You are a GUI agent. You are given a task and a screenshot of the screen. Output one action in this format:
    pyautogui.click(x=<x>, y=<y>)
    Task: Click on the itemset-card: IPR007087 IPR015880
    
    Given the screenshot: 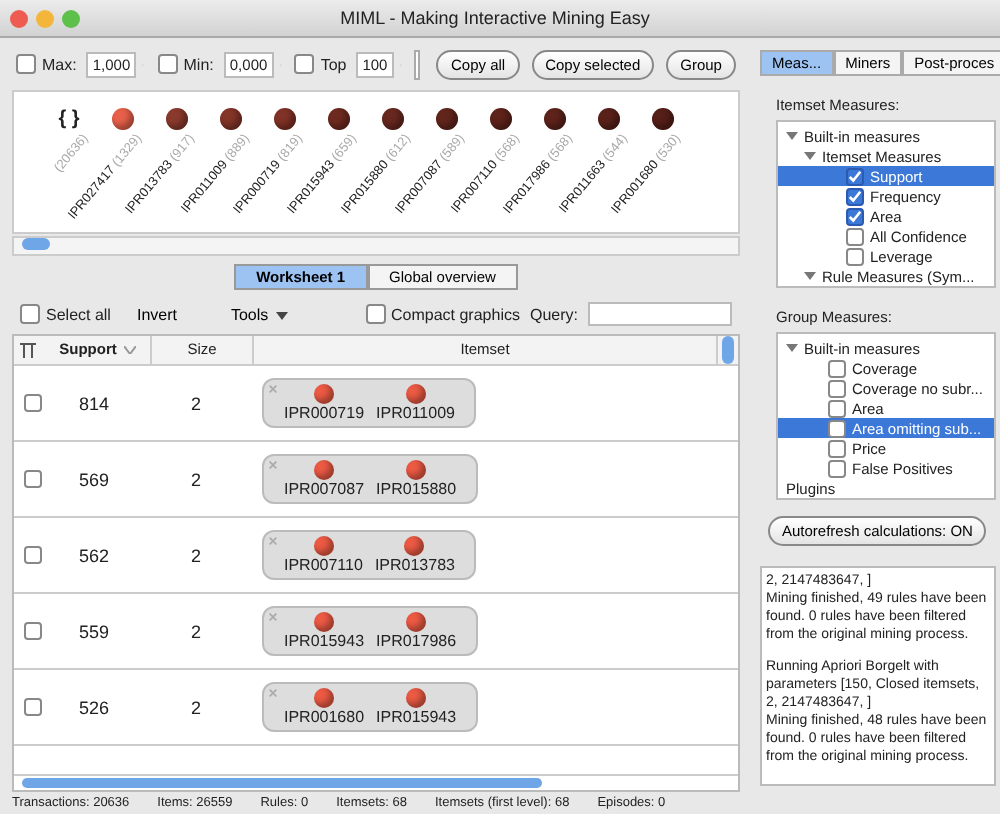 What is the action you would take?
    pyautogui.click(x=370, y=479)
    